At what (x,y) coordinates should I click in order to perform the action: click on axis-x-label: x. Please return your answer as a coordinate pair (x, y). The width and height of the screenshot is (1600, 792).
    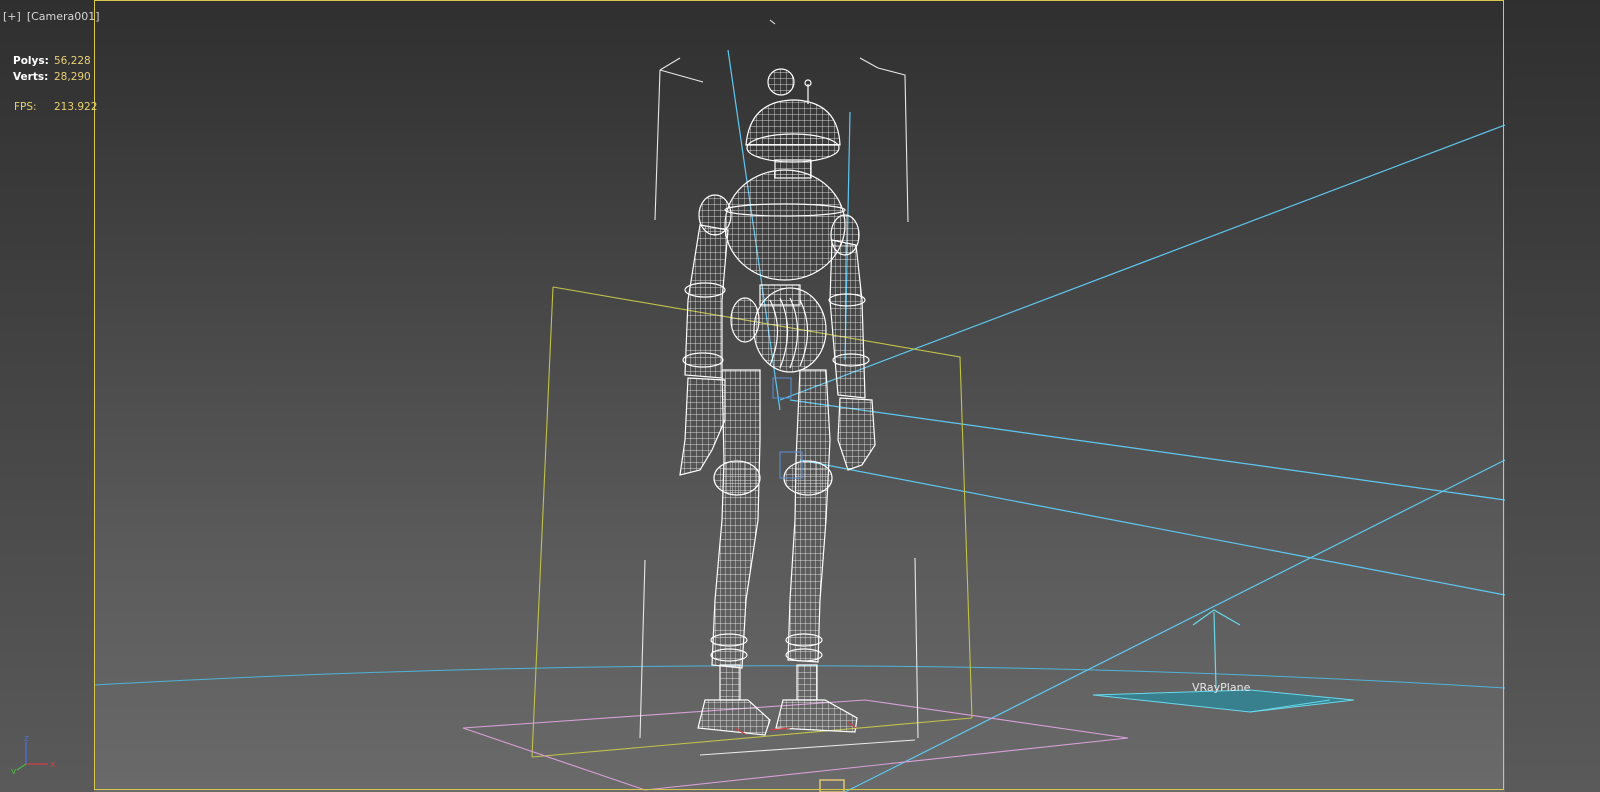
    Looking at the image, I should click on (53, 765).